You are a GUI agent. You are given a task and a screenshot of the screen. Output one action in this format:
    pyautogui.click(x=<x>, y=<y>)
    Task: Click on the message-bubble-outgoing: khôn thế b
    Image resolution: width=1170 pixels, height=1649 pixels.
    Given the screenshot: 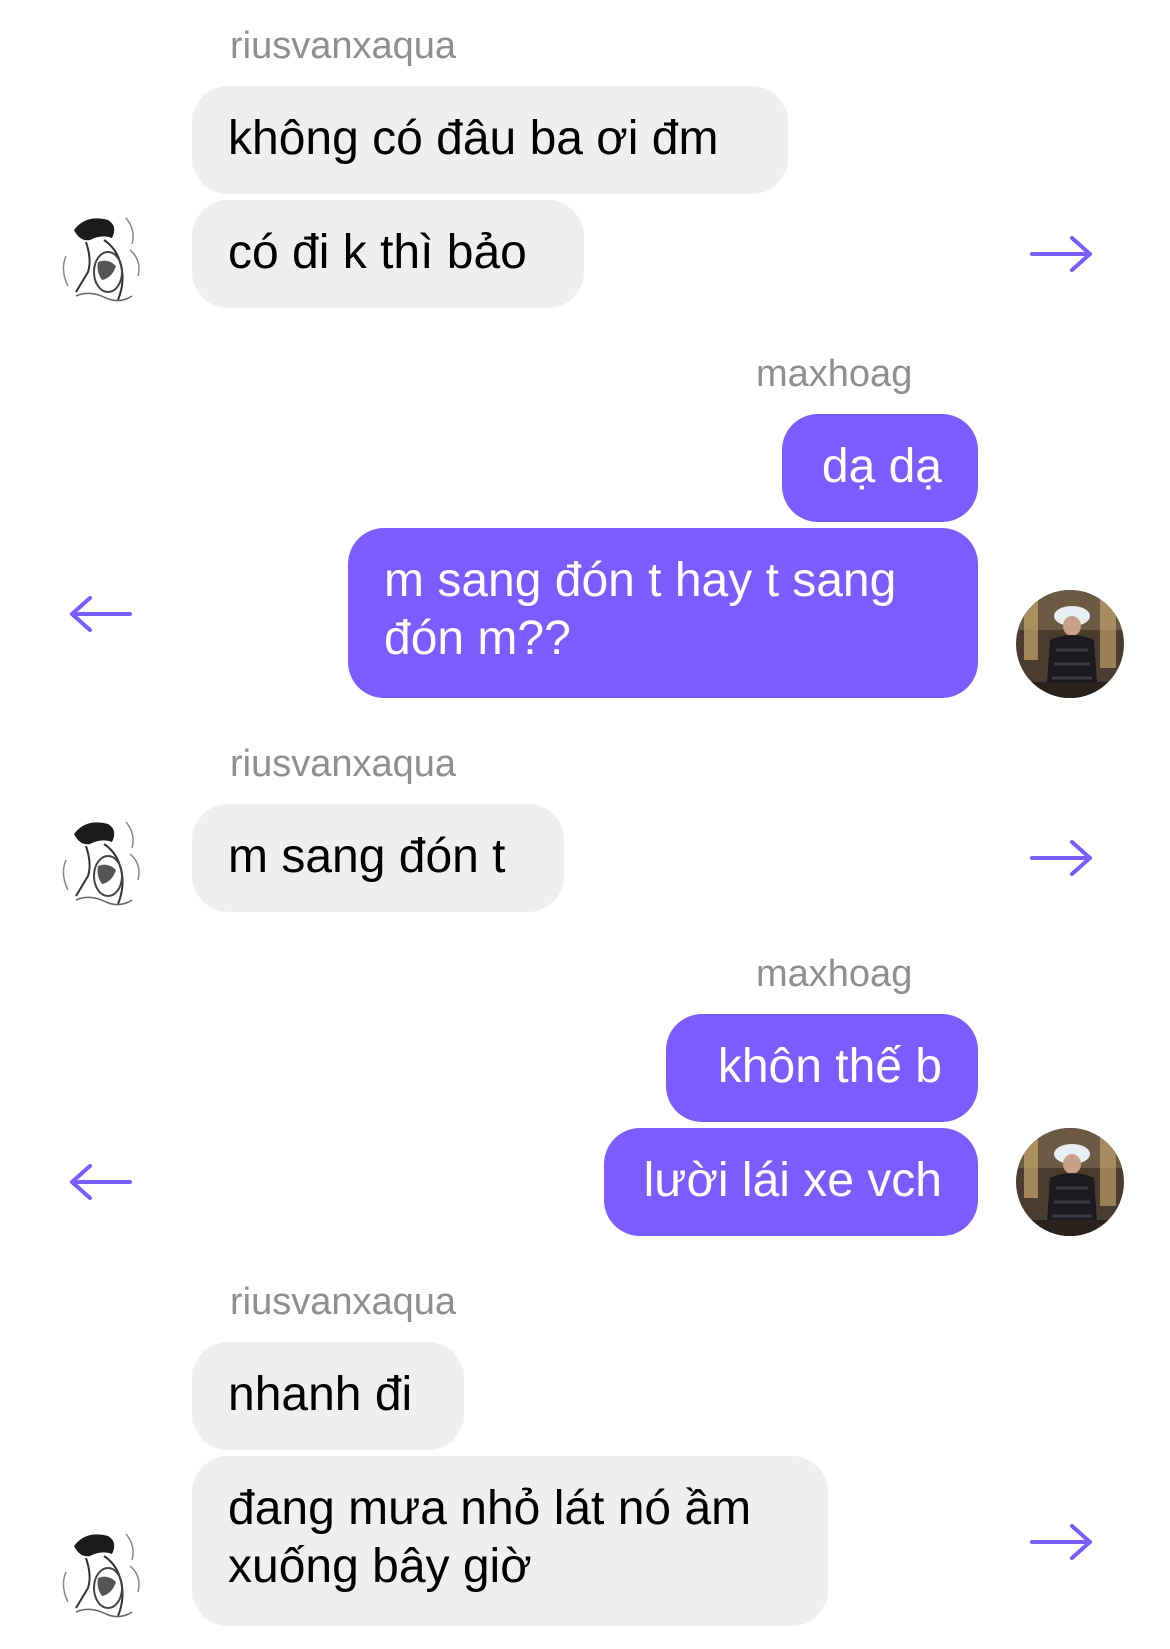 What is the action you would take?
    pyautogui.click(x=822, y=1068)
    